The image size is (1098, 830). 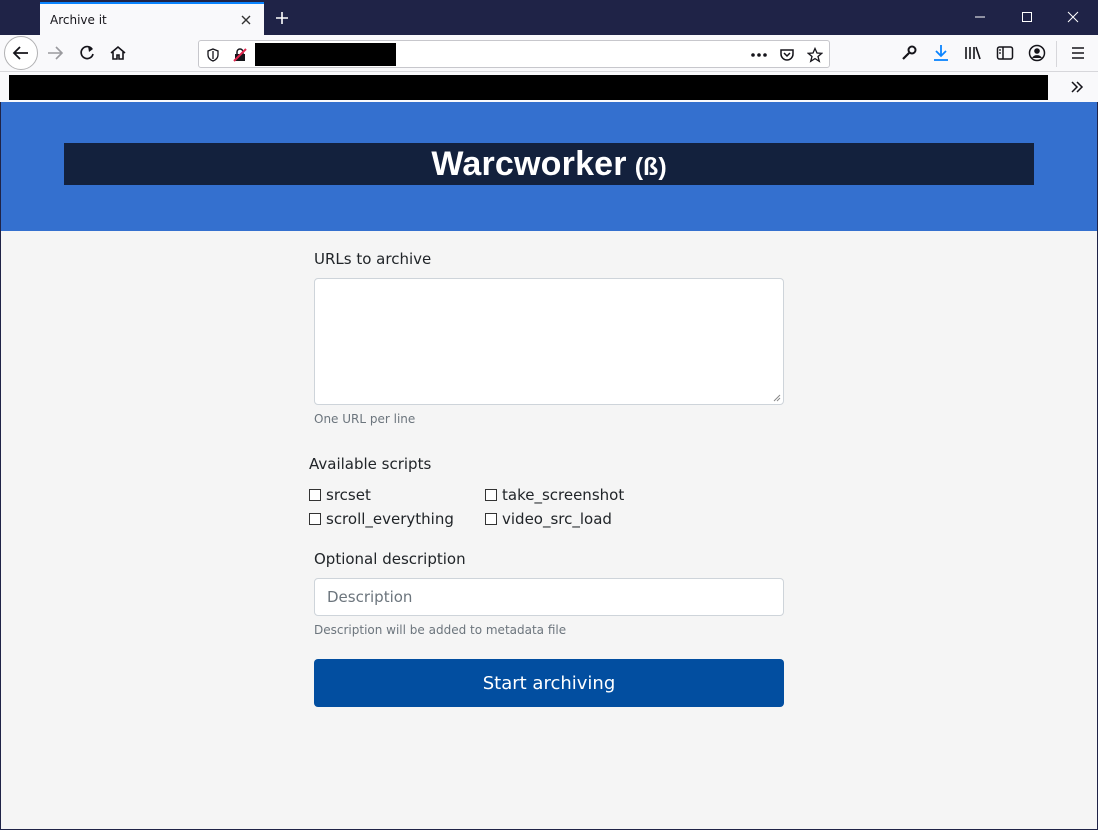 I want to click on title-bar: Warcworker (ß), so click(x=549, y=164).